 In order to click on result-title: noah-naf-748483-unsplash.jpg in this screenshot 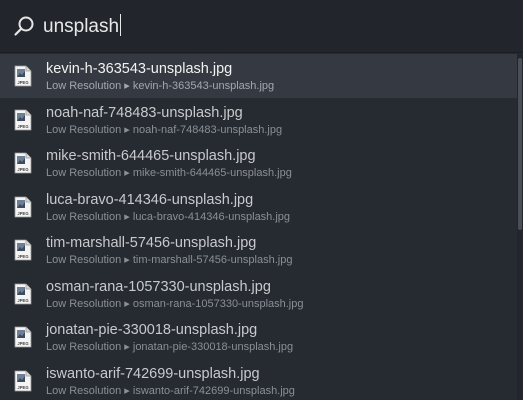, I will do `click(144, 112)`.